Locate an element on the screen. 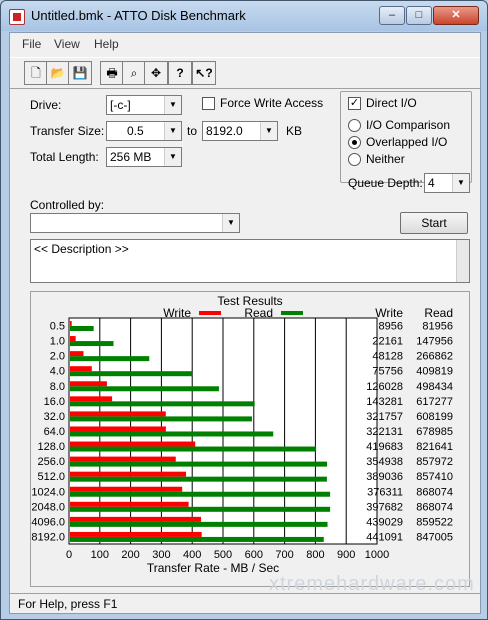  save-icon: 💾 is located at coordinates (80, 73).